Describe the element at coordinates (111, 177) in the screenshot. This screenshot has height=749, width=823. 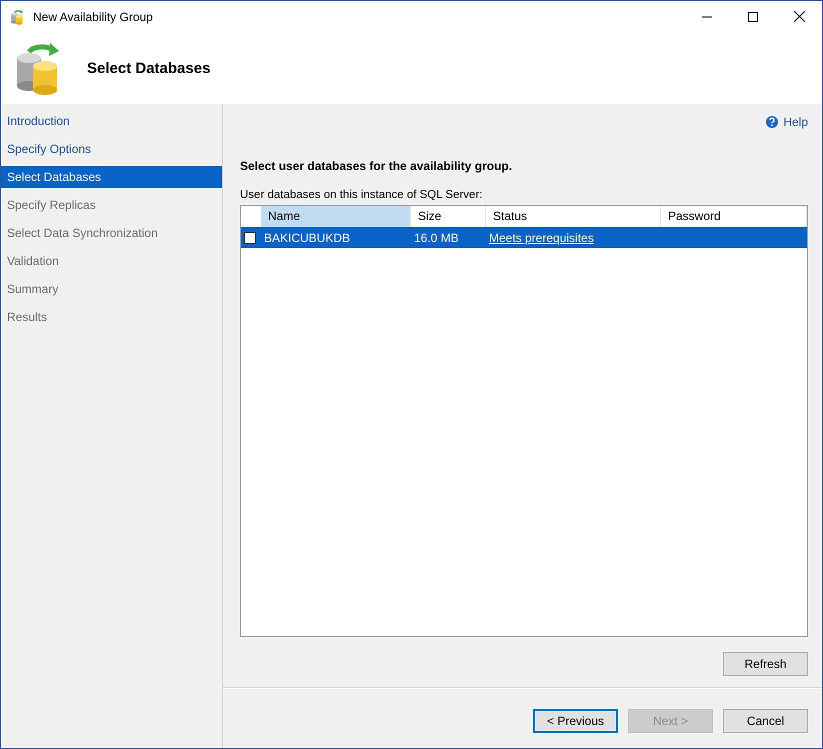
I see `sidebar-item: Select Databases` at that location.